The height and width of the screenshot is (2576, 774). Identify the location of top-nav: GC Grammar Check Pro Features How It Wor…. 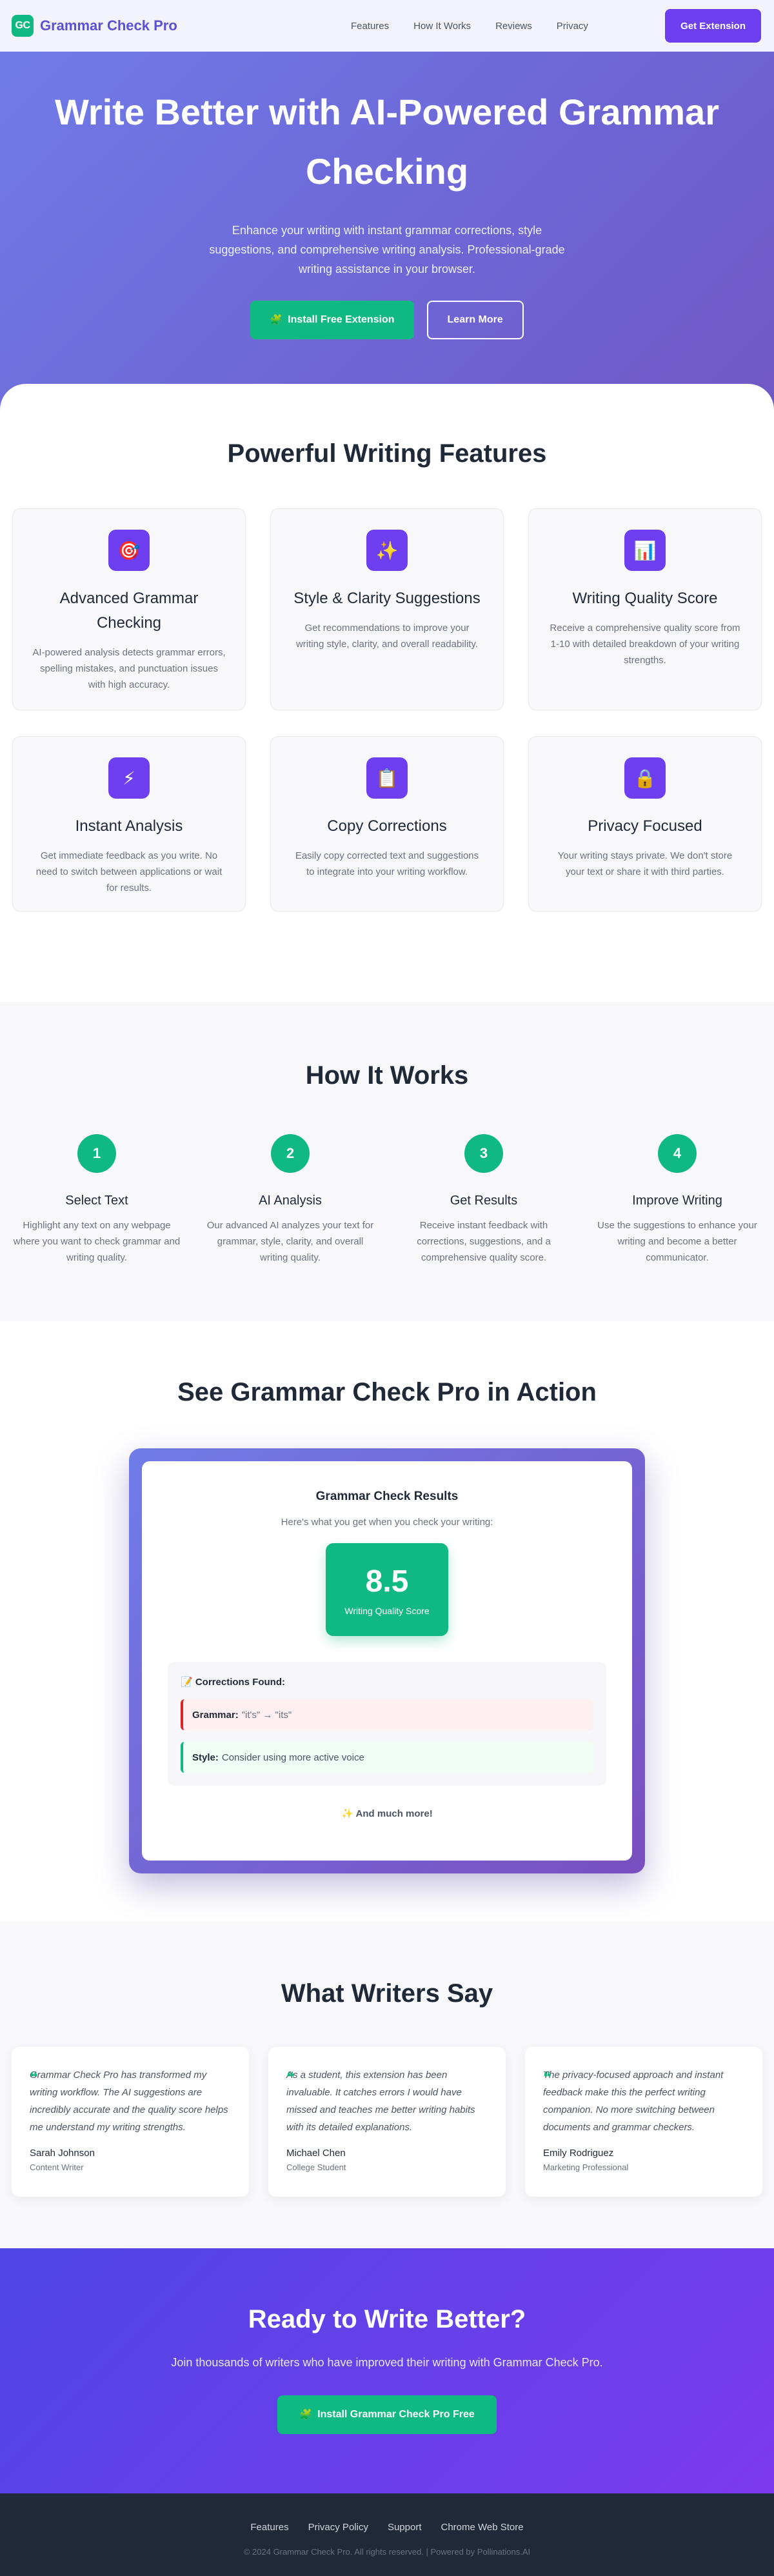
(387, 26).